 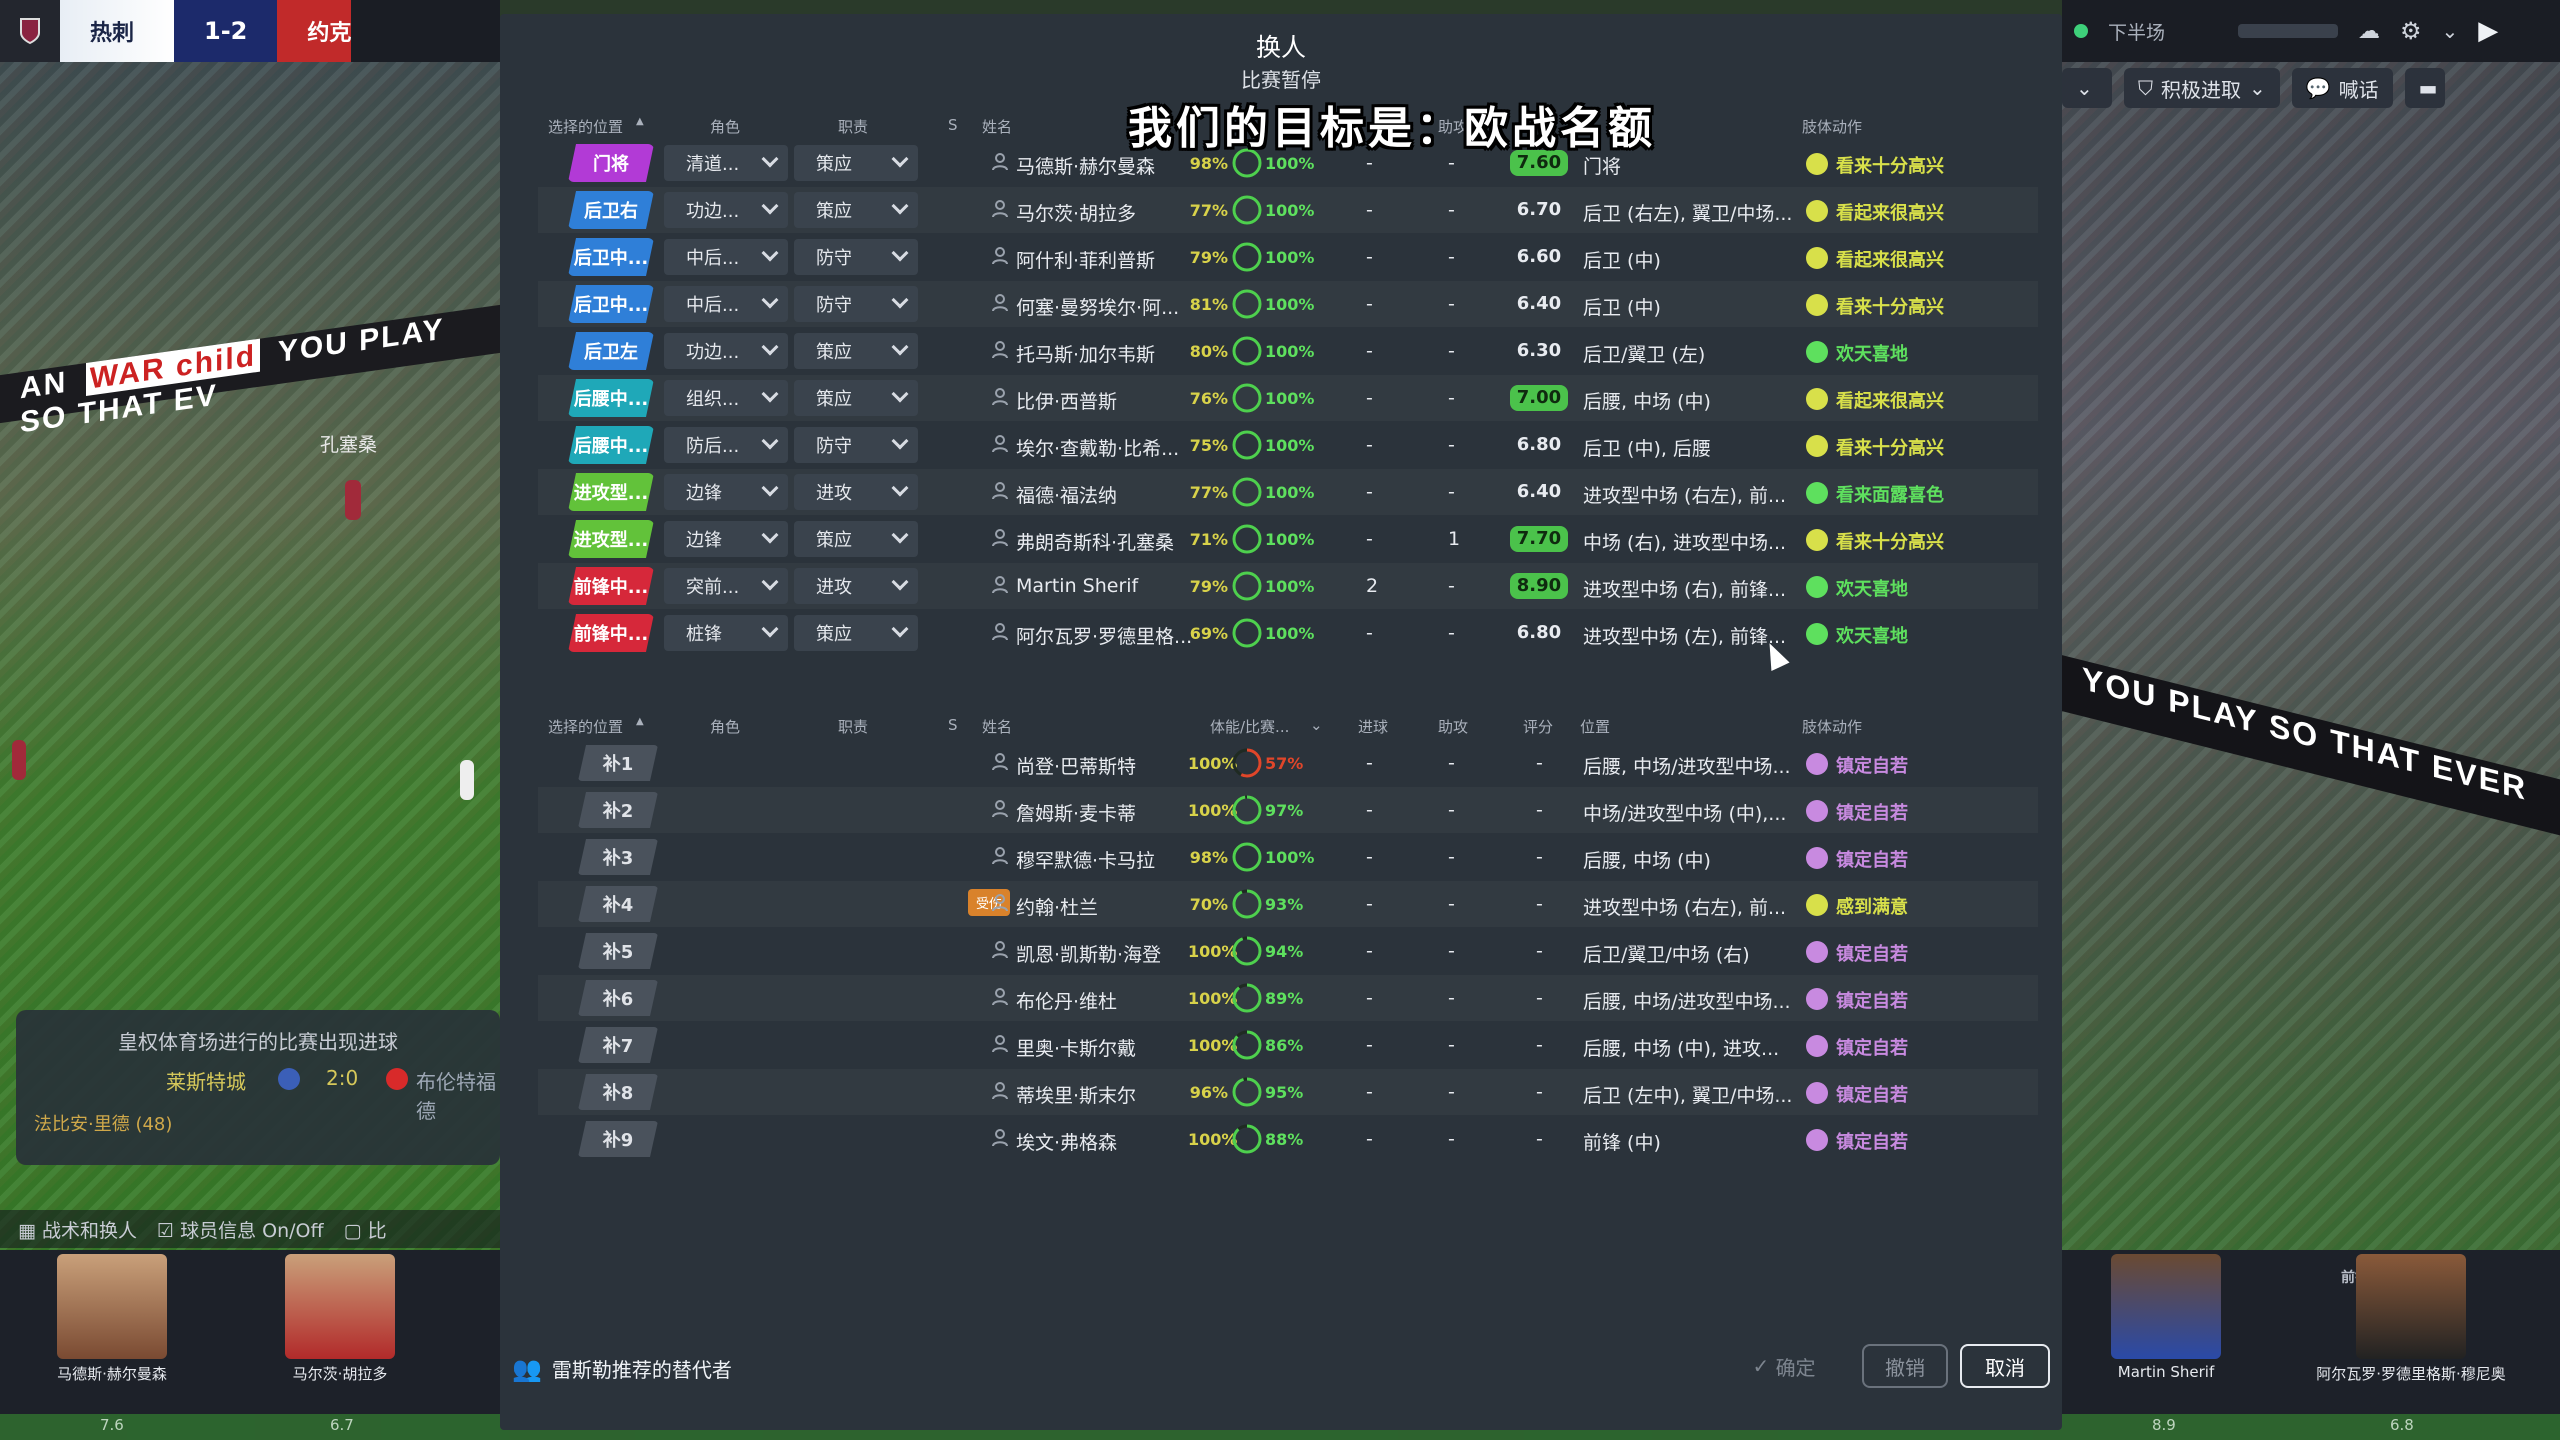 I want to click on sub-row: 补2 詹姆斯·麦卡蒂 100% 97% - - - 中场/进攻型中场 (中),... 镇定自若, so click(x=1288, y=810).